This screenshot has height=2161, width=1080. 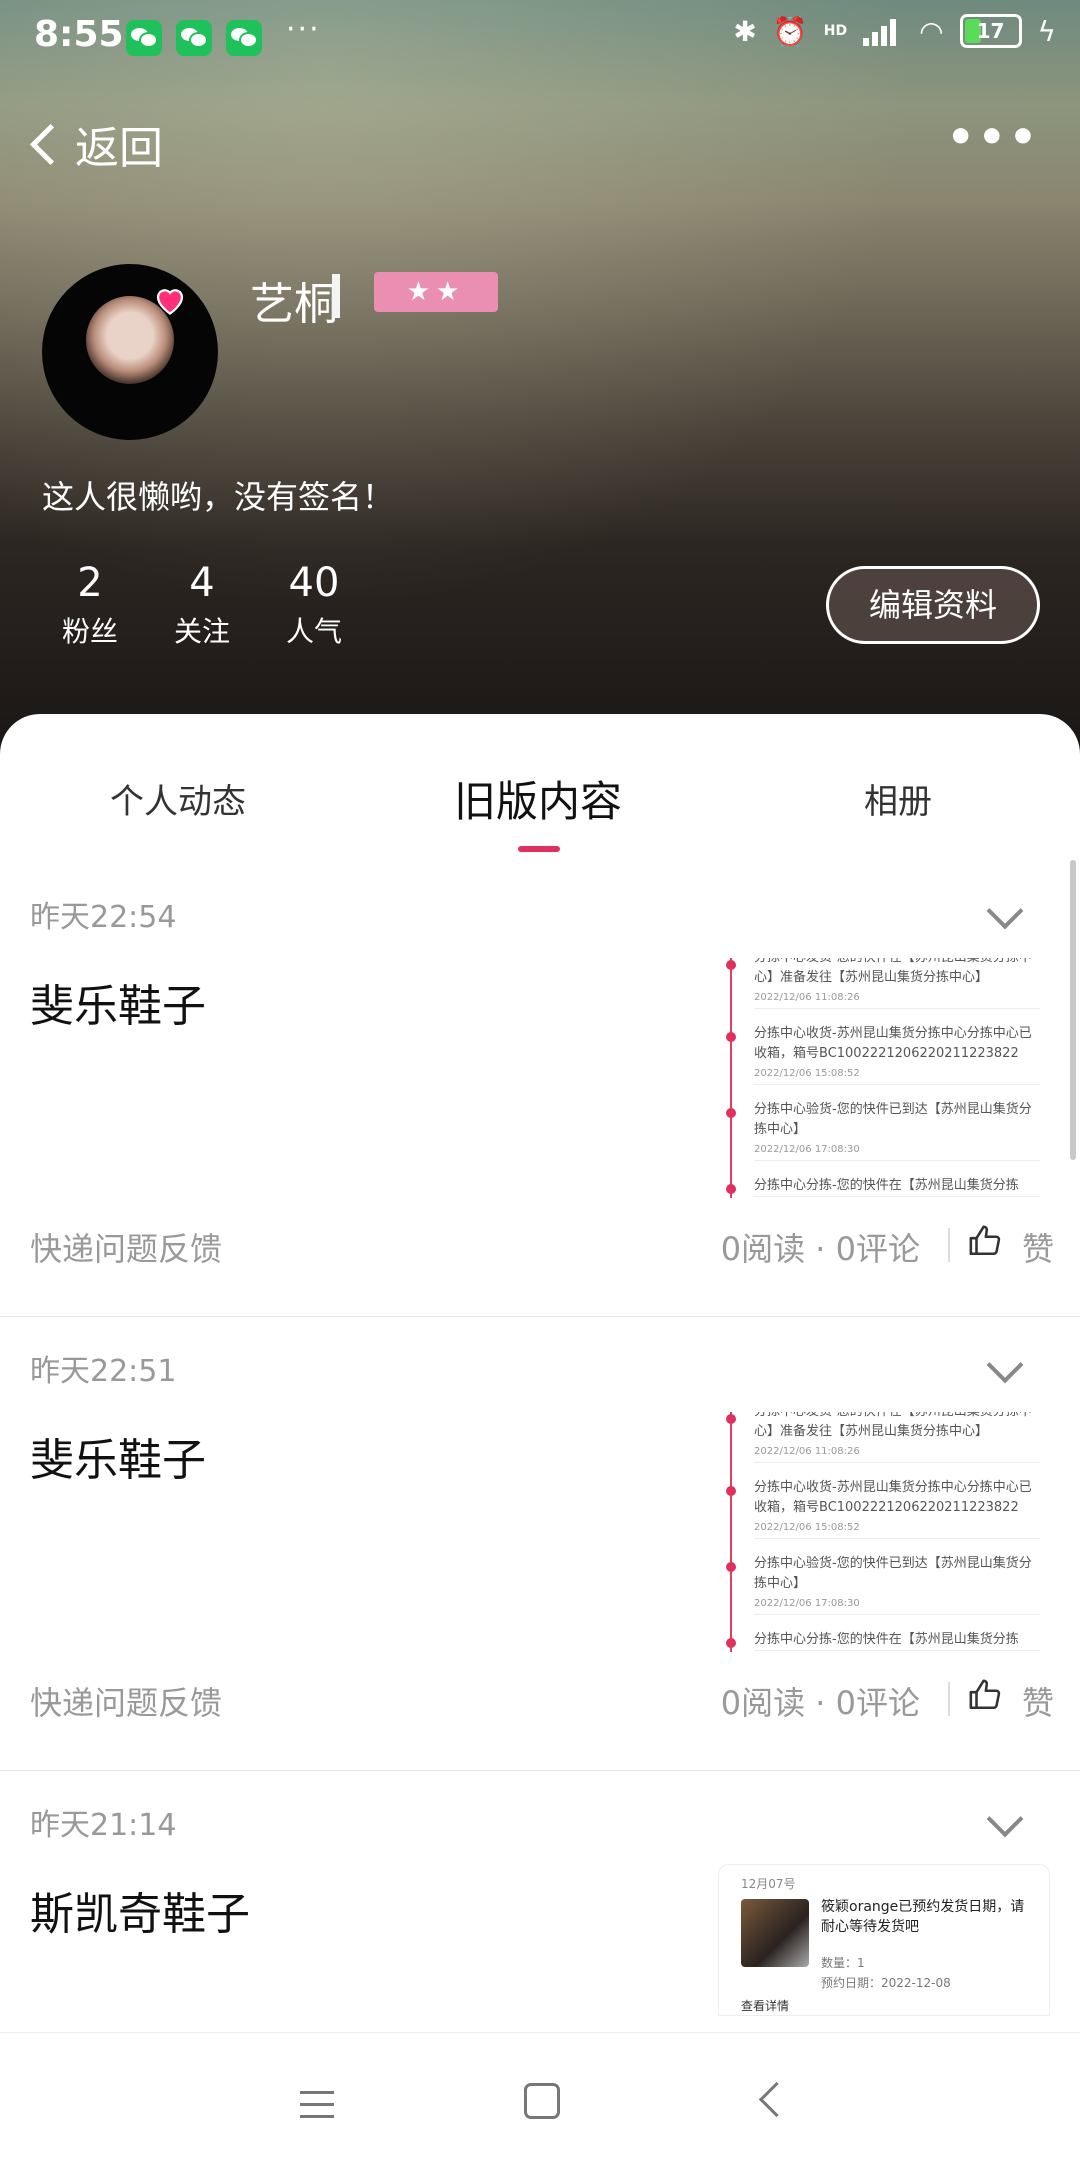 I want to click on back-icon, so click(x=776, y=2099).